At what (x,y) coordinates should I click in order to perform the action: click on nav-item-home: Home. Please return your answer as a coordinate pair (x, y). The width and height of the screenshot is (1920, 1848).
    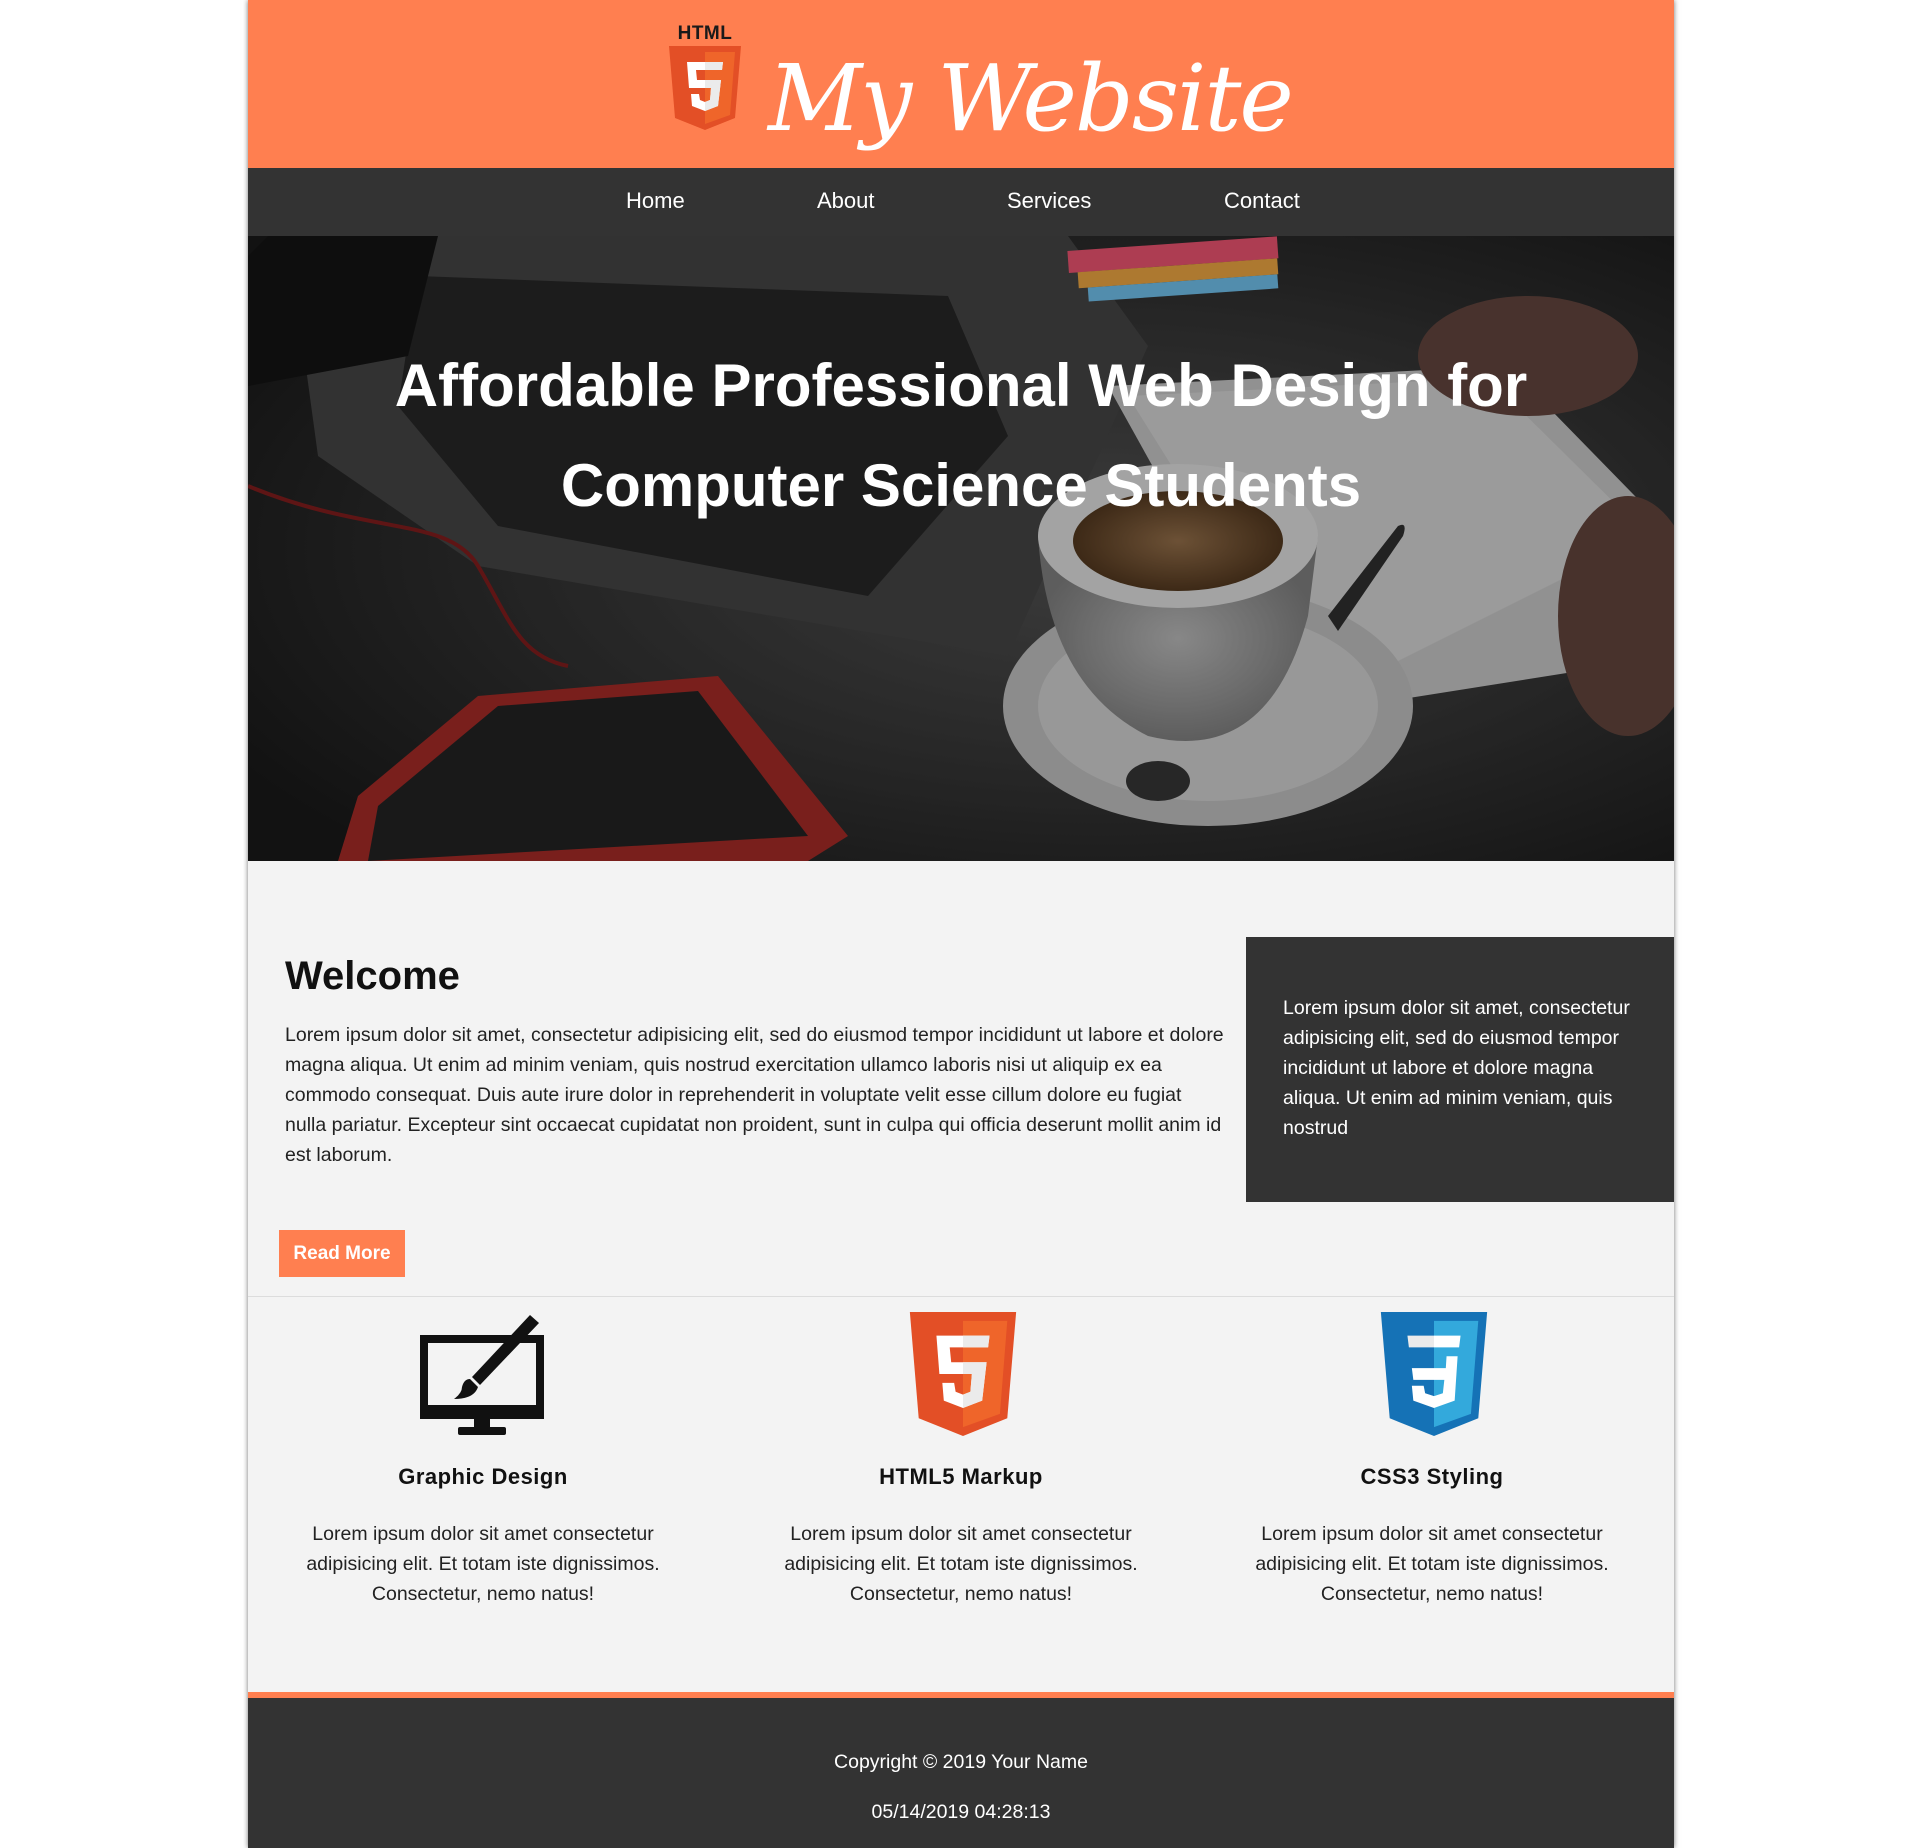
    Looking at the image, I should click on (655, 202).